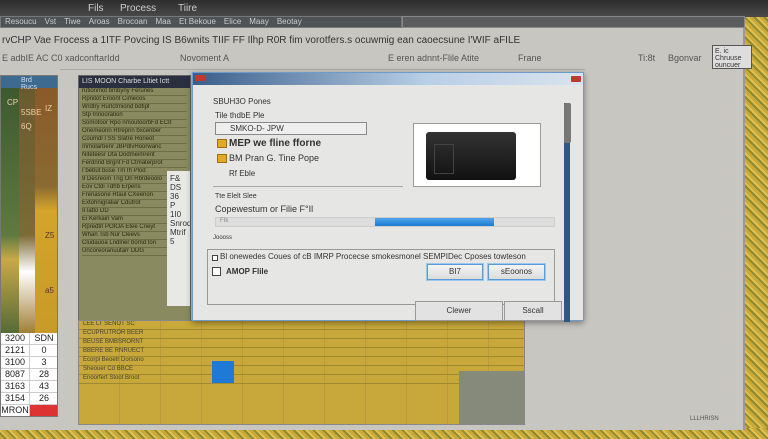 The width and height of the screenshot is (768, 439). I want to click on grid-block, so click(491, 397).